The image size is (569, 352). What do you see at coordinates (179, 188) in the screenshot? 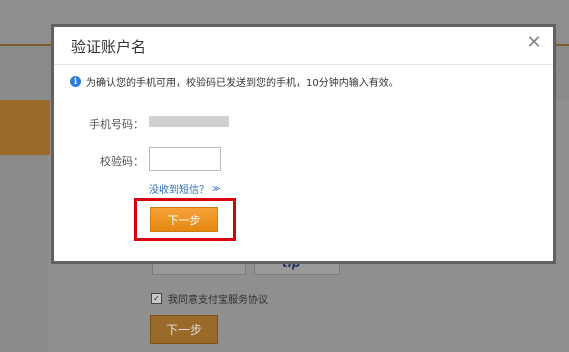
I see `no-sms-link-text: 没收到短信？` at bounding box center [179, 188].